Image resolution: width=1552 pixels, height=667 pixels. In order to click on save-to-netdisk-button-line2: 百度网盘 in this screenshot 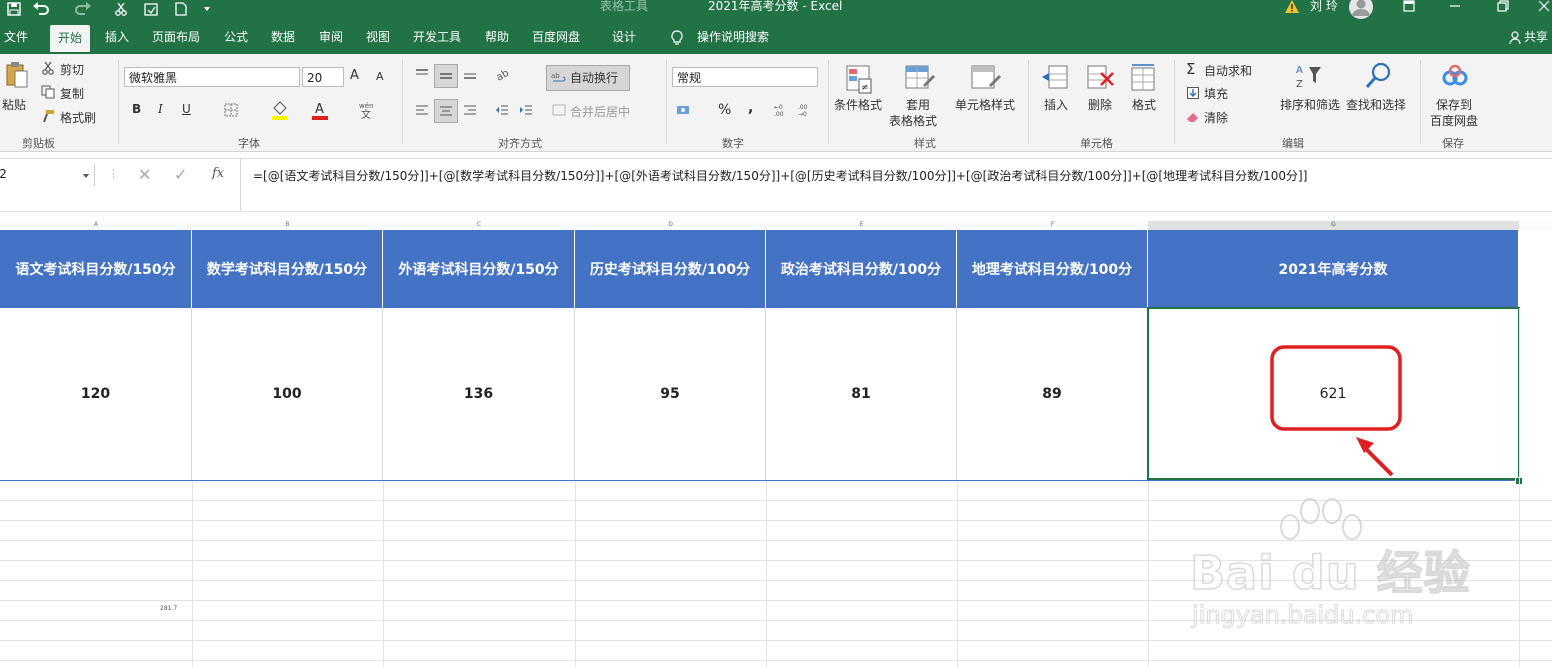, I will do `click(1454, 120)`.